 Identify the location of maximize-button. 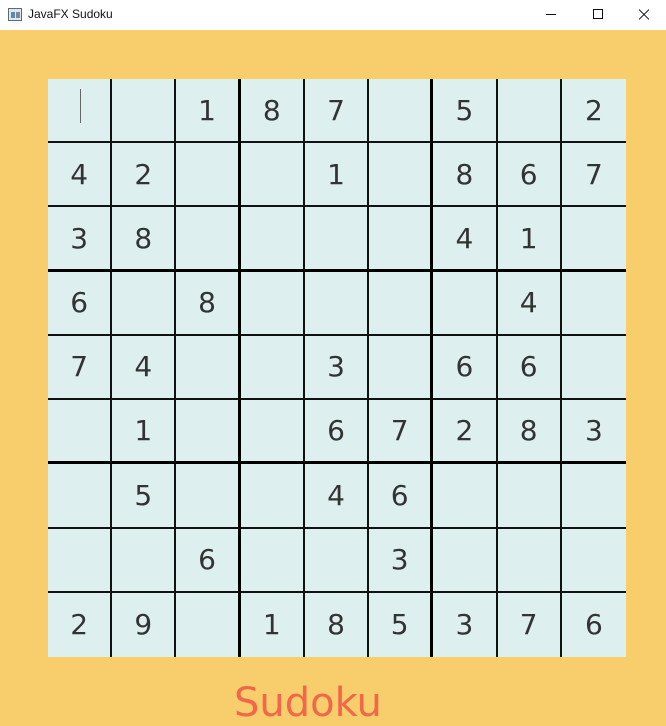
(598, 15).